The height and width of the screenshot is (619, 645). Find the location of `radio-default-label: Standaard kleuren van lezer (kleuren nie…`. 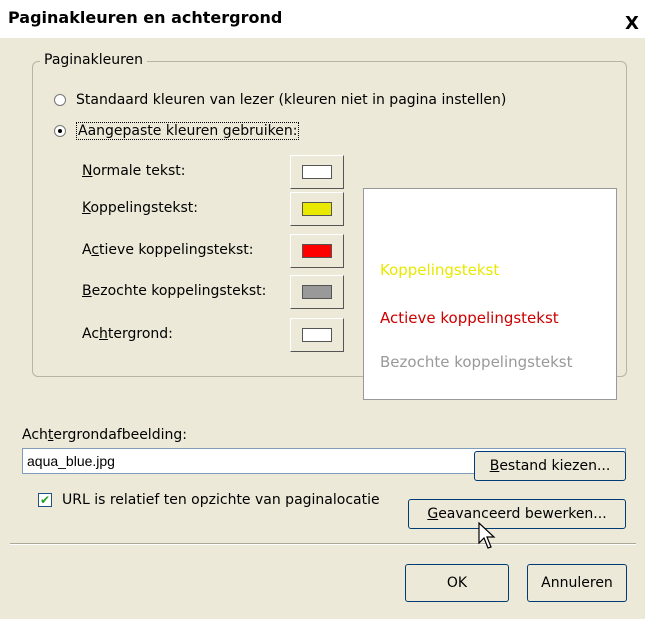

radio-default-label: Standaard kleuren van lezer (kleuren nie… is located at coordinates (291, 100).